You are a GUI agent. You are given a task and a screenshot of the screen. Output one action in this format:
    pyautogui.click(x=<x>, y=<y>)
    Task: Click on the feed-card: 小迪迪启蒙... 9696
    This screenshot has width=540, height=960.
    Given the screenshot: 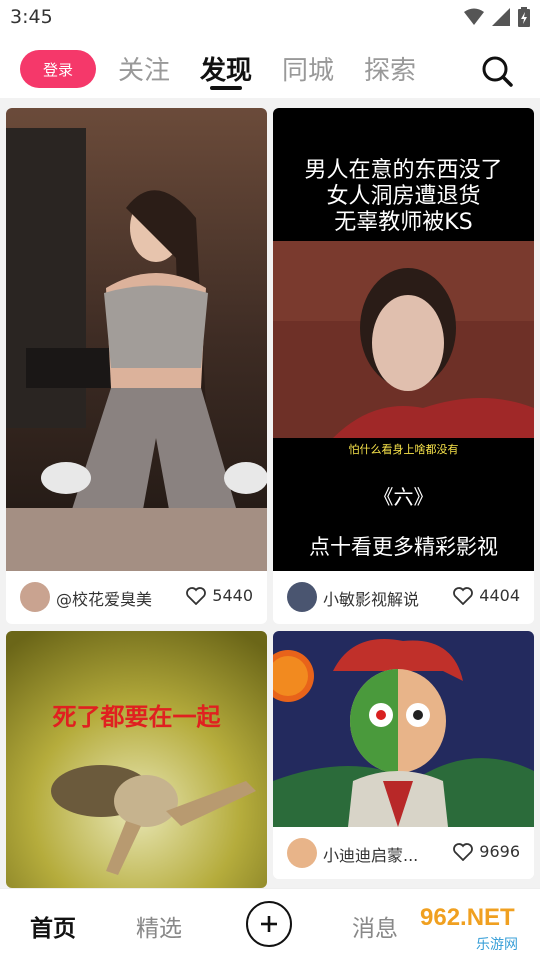 What is the action you would take?
    pyautogui.click(x=403, y=755)
    